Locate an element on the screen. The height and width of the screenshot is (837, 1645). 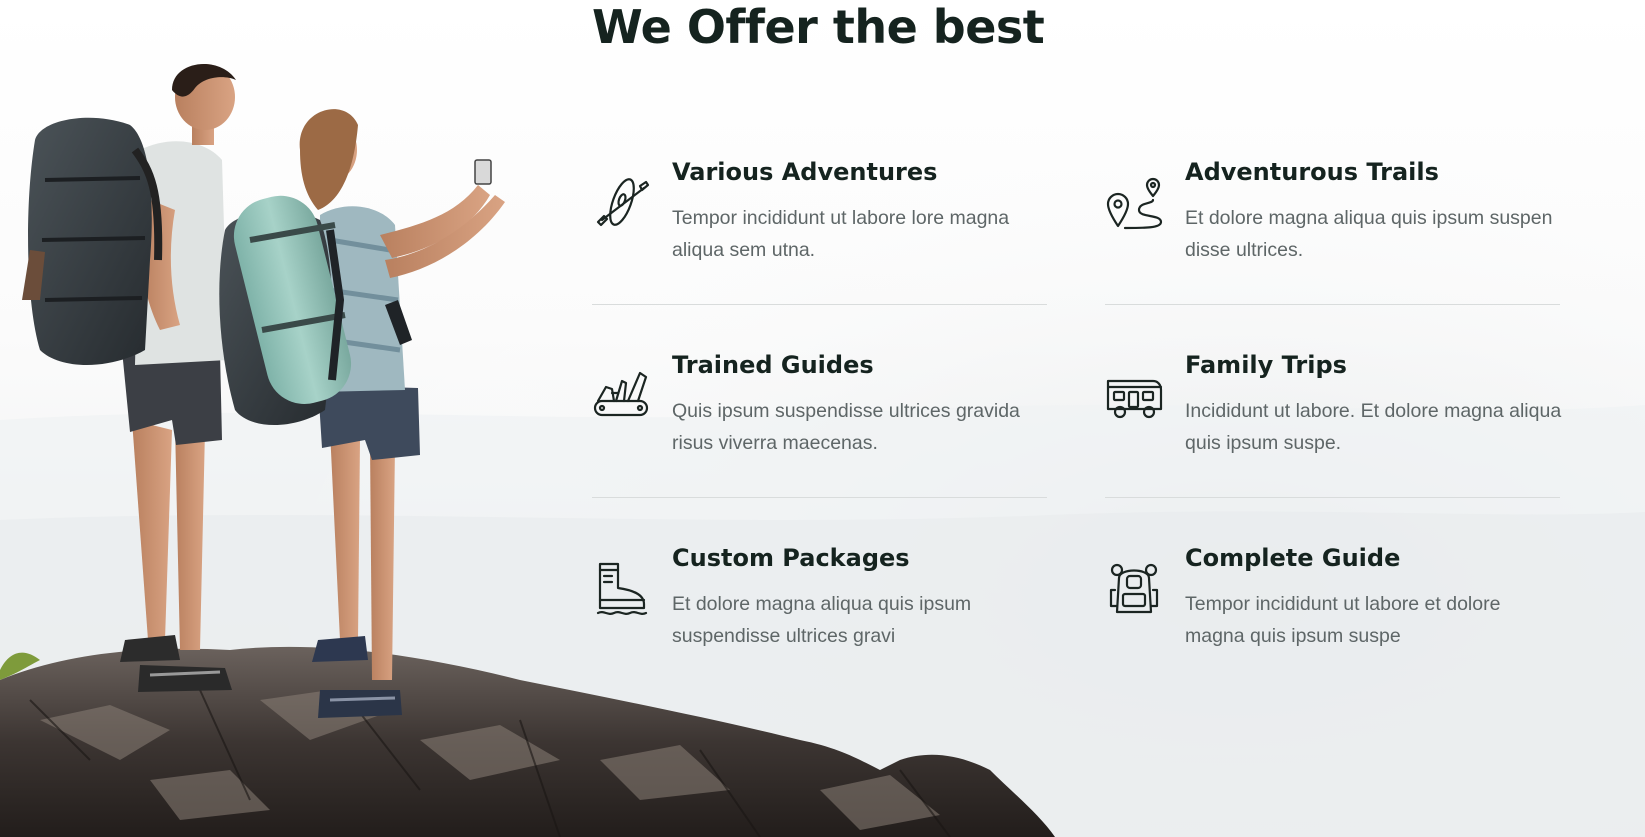
feature-title: Various Adventures is located at coordinates (805, 172).